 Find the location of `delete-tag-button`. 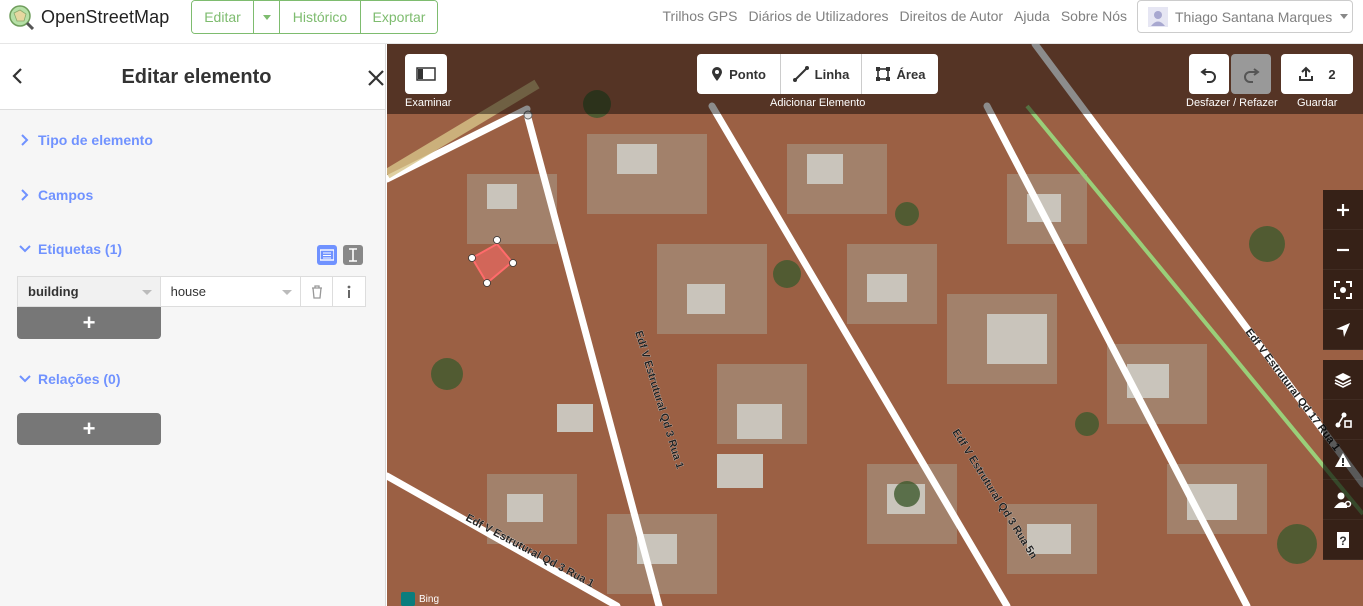

delete-tag-button is located at coordinates (317, 291).